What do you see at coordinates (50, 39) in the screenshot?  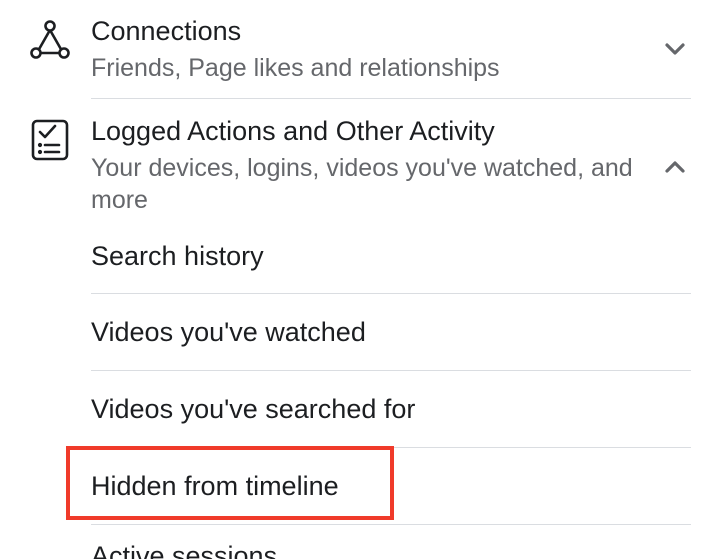 I see `connections-icon` at bounding box center [50, 39].